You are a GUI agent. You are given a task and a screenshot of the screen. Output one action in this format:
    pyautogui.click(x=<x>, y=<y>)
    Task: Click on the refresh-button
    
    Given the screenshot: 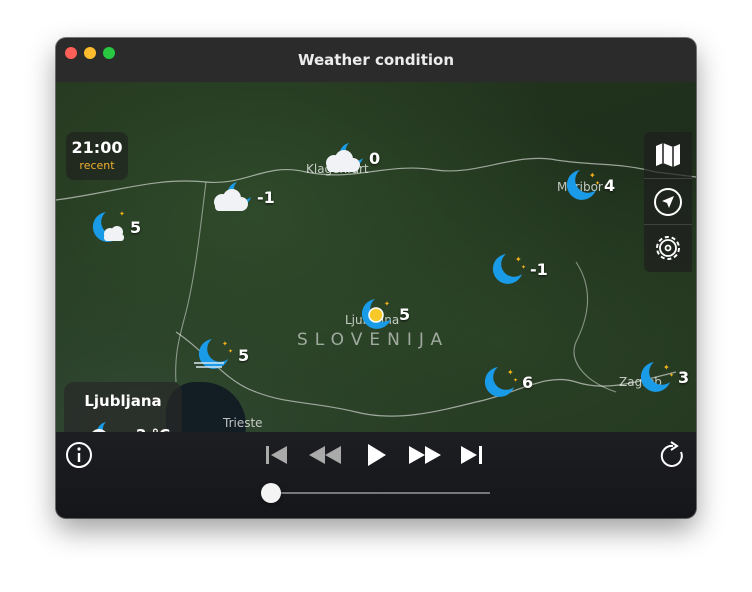 What is the action you would take?
    pyautogui.click(x=673, y=455)
    